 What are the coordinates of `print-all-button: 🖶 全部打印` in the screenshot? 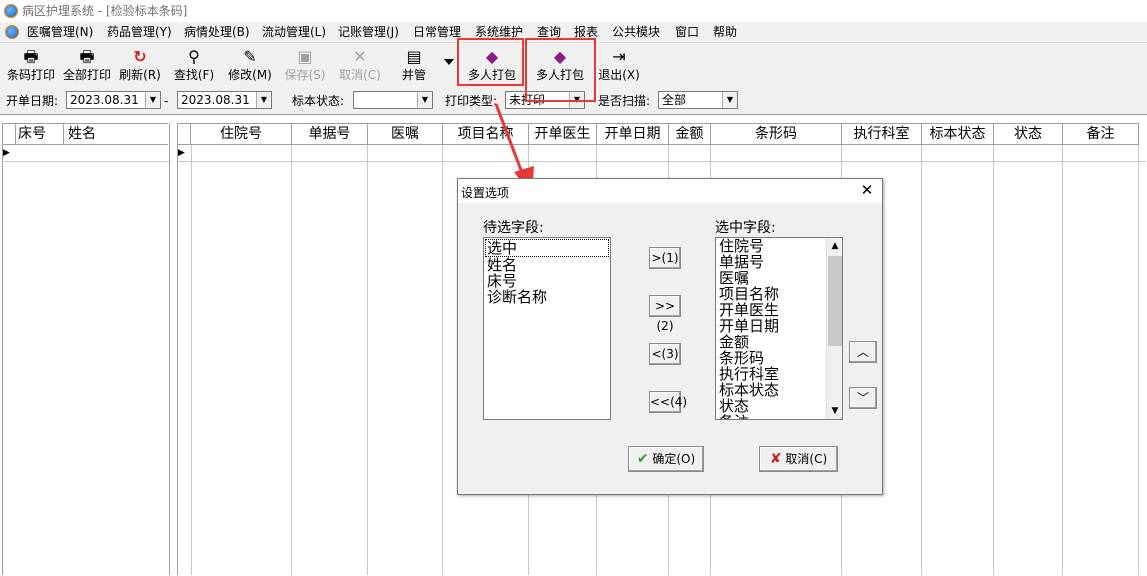 It's located at (87, 66).